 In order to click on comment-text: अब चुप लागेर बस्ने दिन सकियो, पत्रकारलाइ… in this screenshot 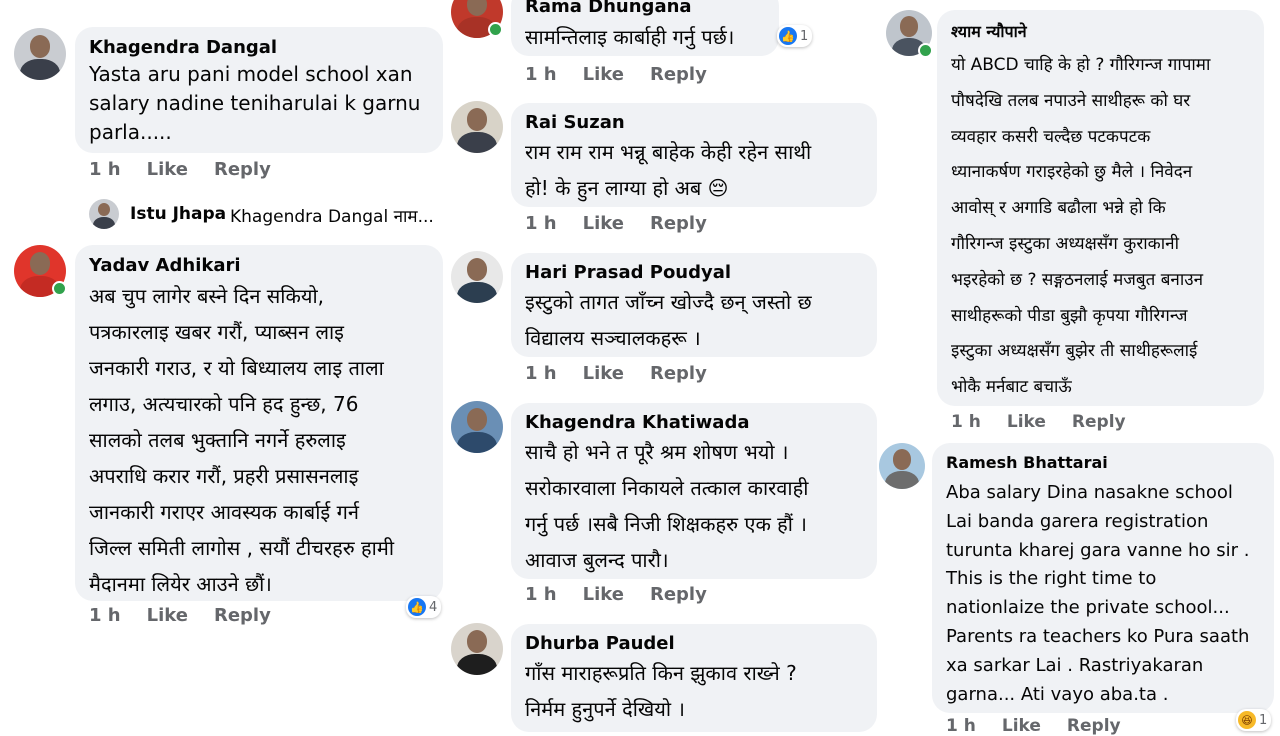, I will do `click(242, 440)`.